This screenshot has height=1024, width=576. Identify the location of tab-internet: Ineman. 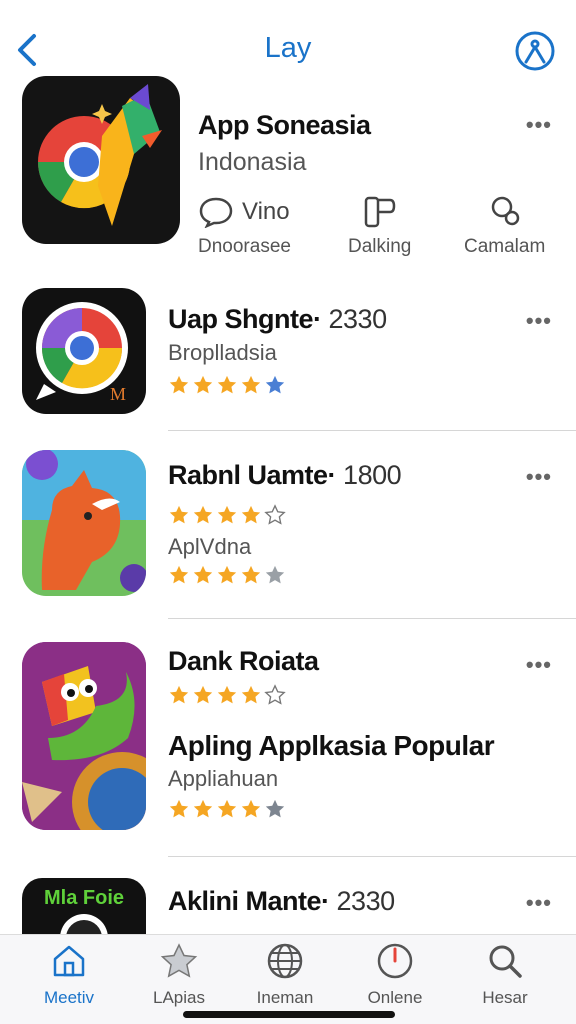
(285, 974).